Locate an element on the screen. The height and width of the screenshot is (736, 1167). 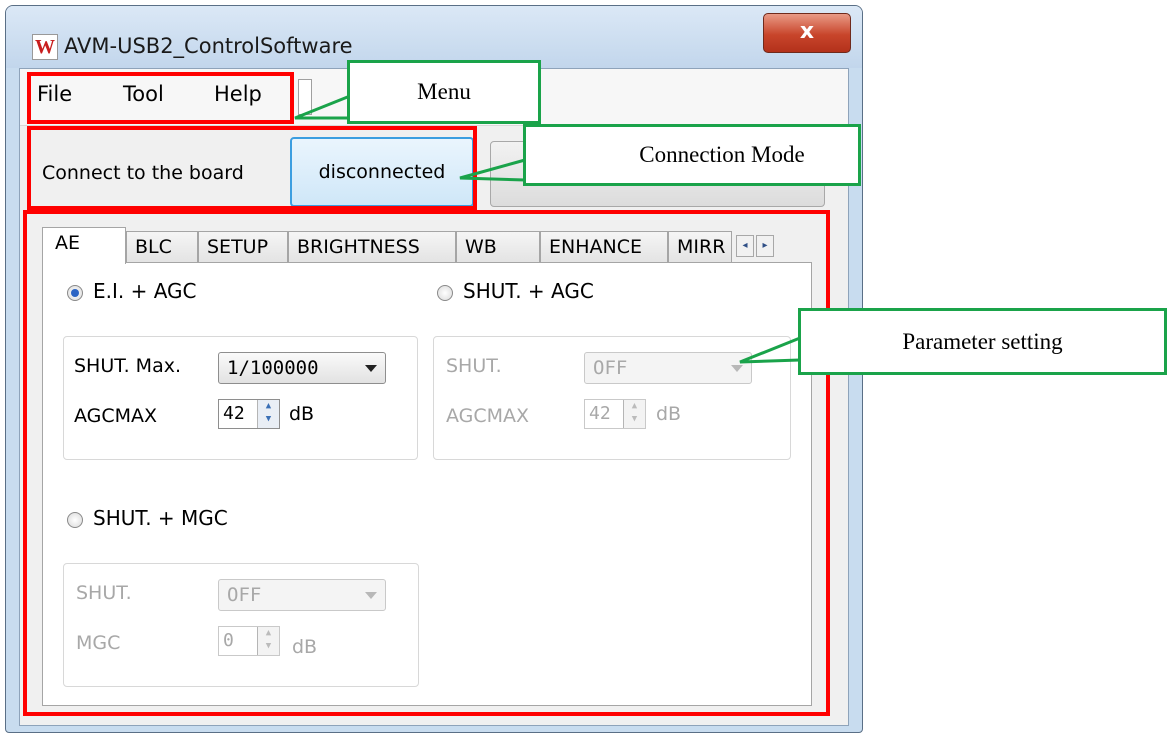
app-logo-icon: W is located at coordinates (45, 47).